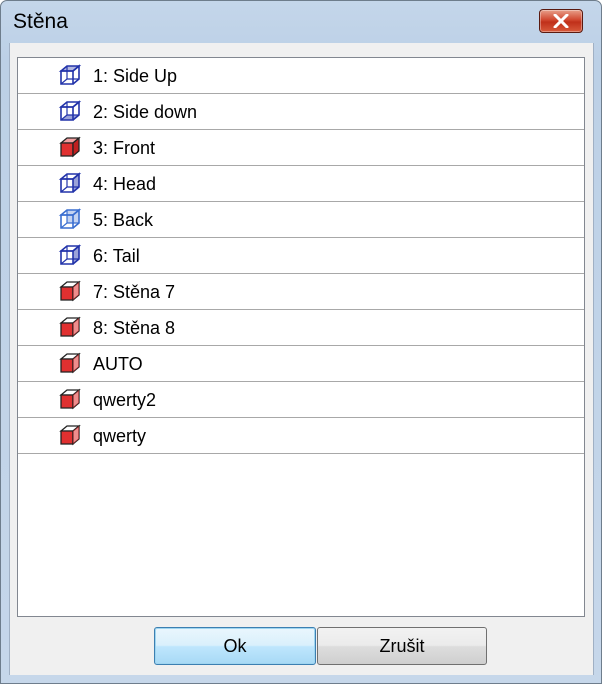 The width and height of the screenshot is (602, 684). What do you see at coordinates (116, 256) in the screenshot?
I see `list-item-label: 6: Tail` at bounding box center [116, 256].